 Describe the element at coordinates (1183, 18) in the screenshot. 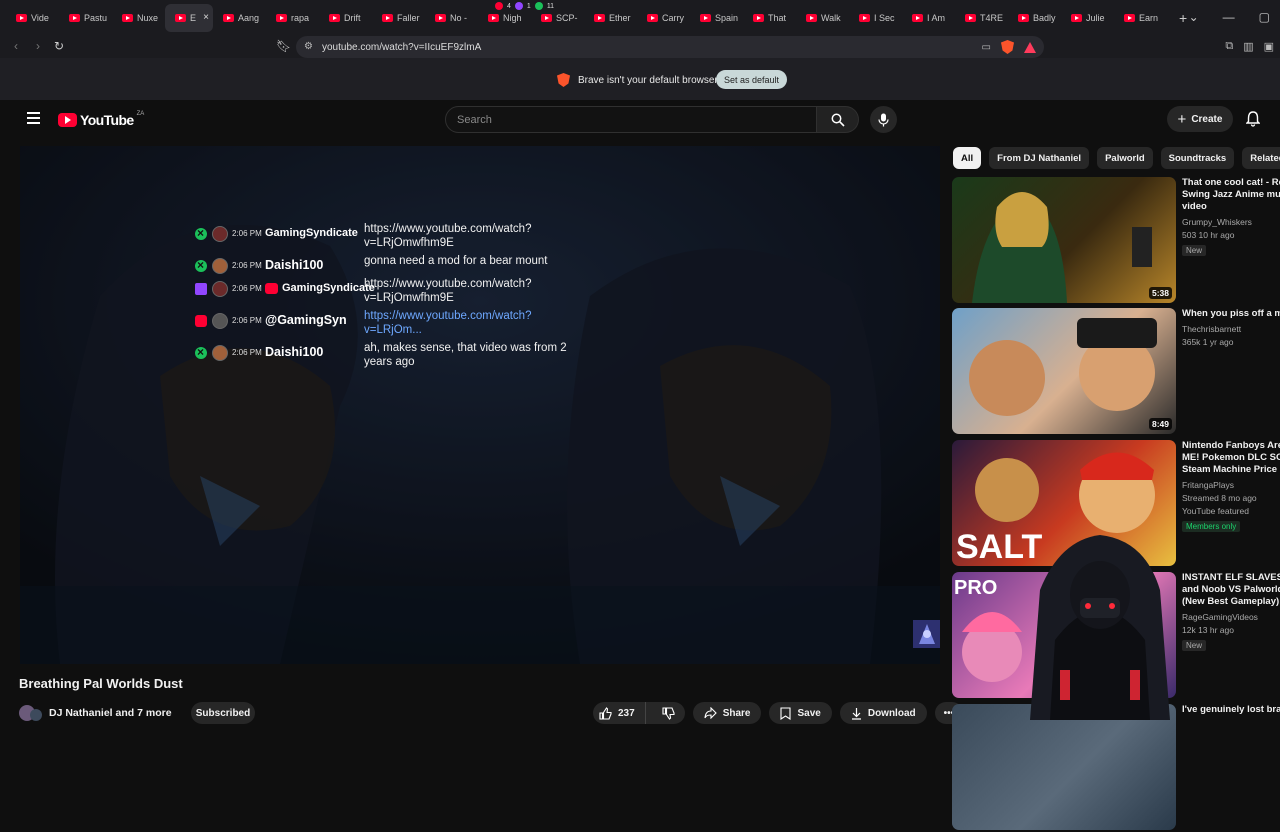

I see `new-tab-button: +` at that location.